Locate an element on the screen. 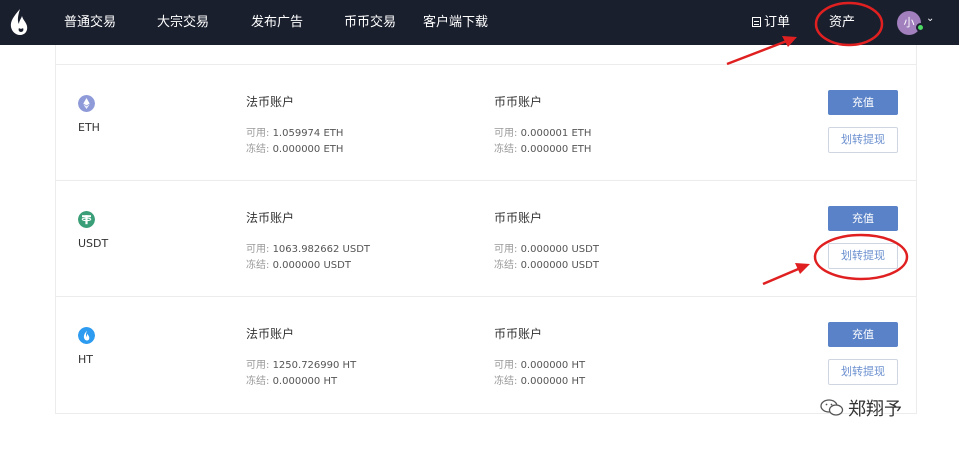  fiat-available: 可用: 1250.726990 HT is located at coordinates (301, 365).